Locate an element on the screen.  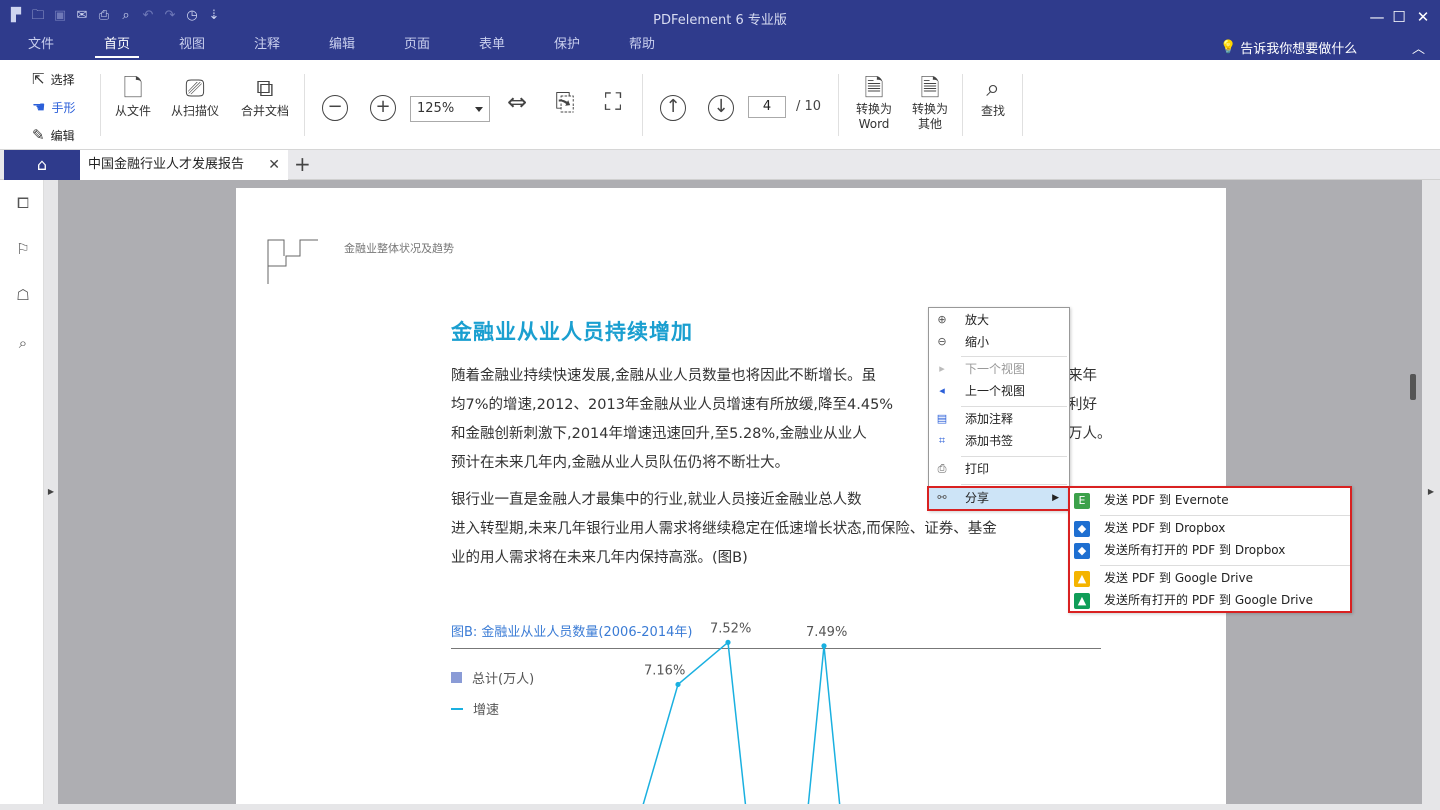
tab-home: 首页 is located at coordinates (117, 47).